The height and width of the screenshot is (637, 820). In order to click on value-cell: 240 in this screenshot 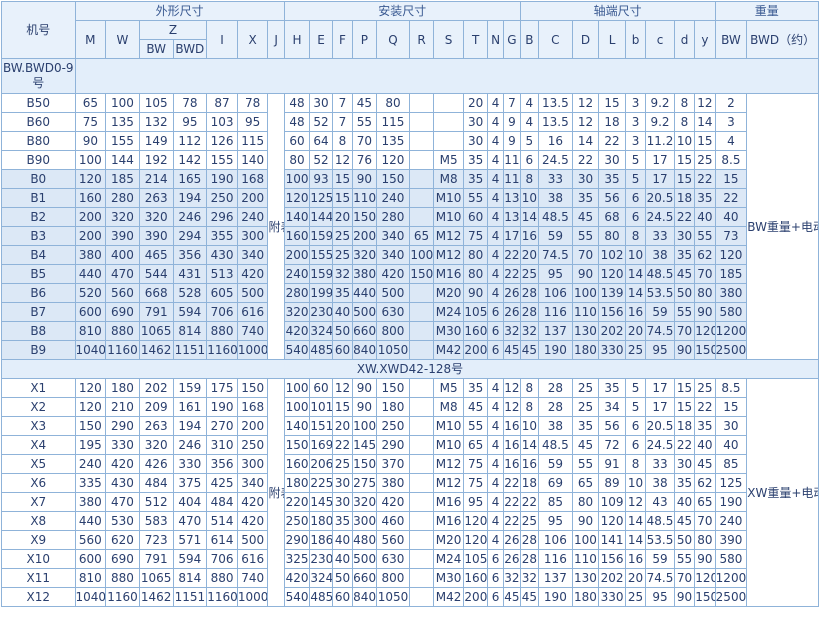, I will do `click(731, 521)`.